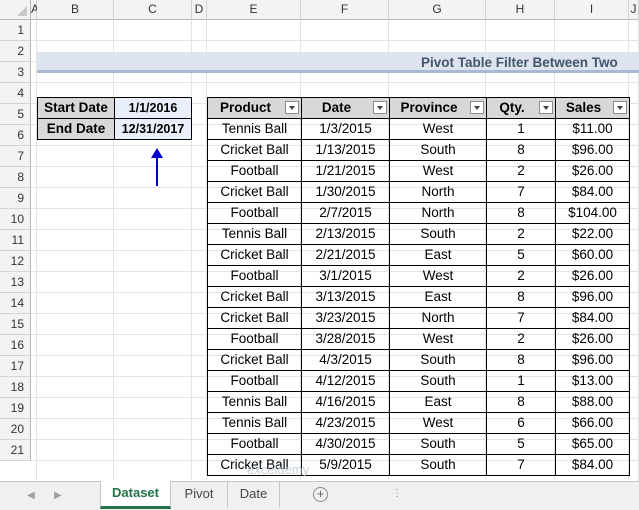 The height and width of the screenshot is (510, 639). What do you see at coordinates (345, 381) in the screenshot?
I see `table-cell: 4/12/2015` at bounding box center [345, 381].